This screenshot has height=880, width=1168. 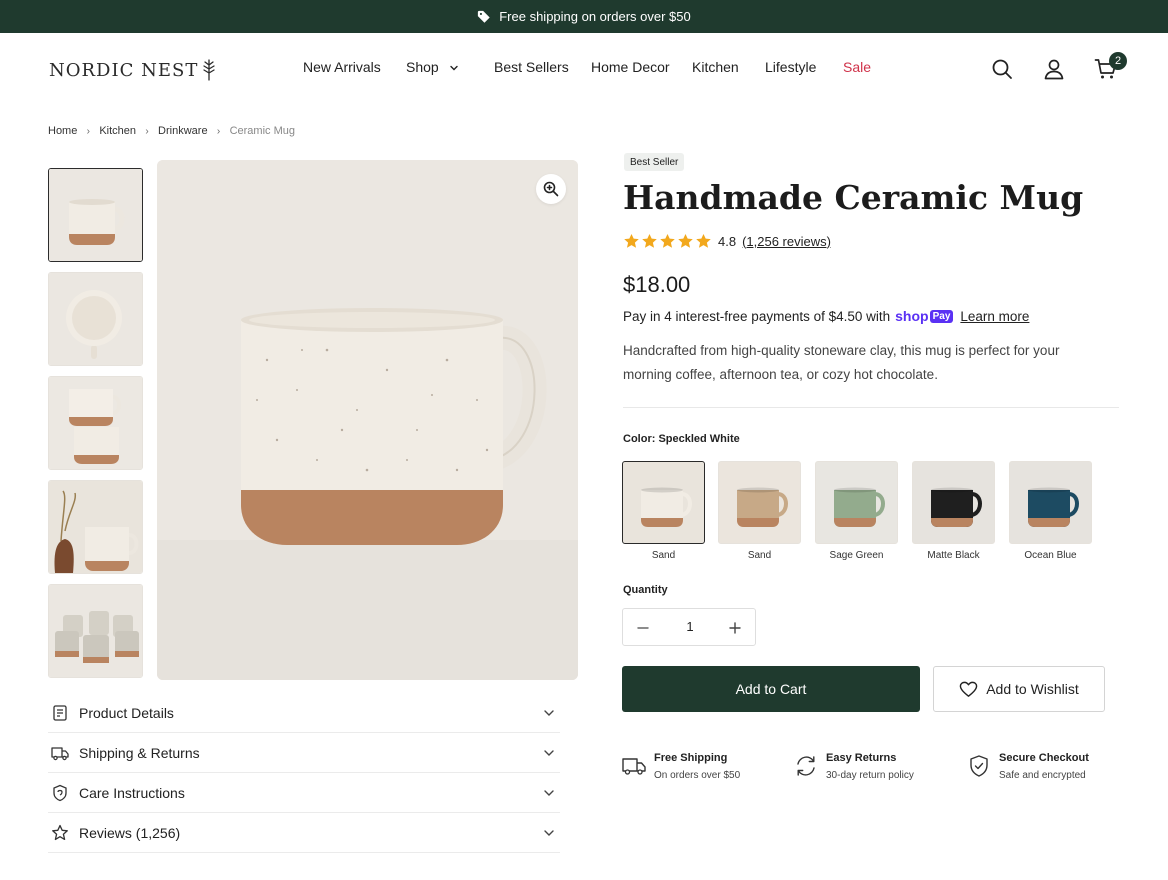 I want to click on add-to-wishlist-button: Add to Wishlist, so click(x=1019, y=689).